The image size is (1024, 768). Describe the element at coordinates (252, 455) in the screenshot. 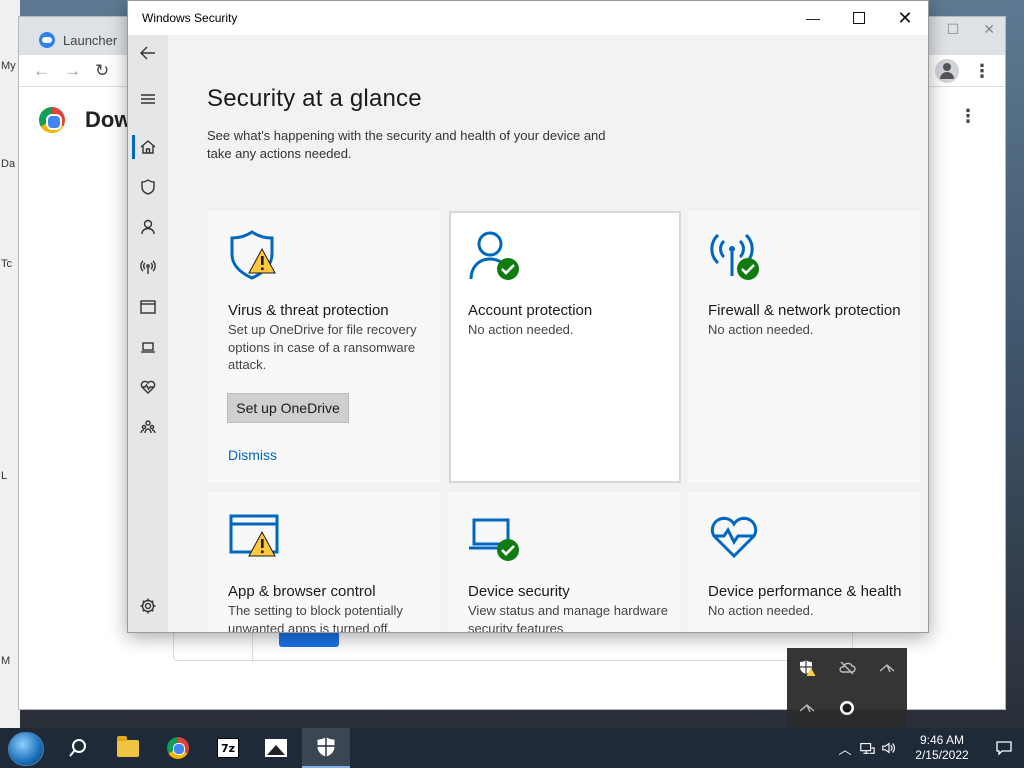

I see `dismiss-link: Dismiss` at that location.